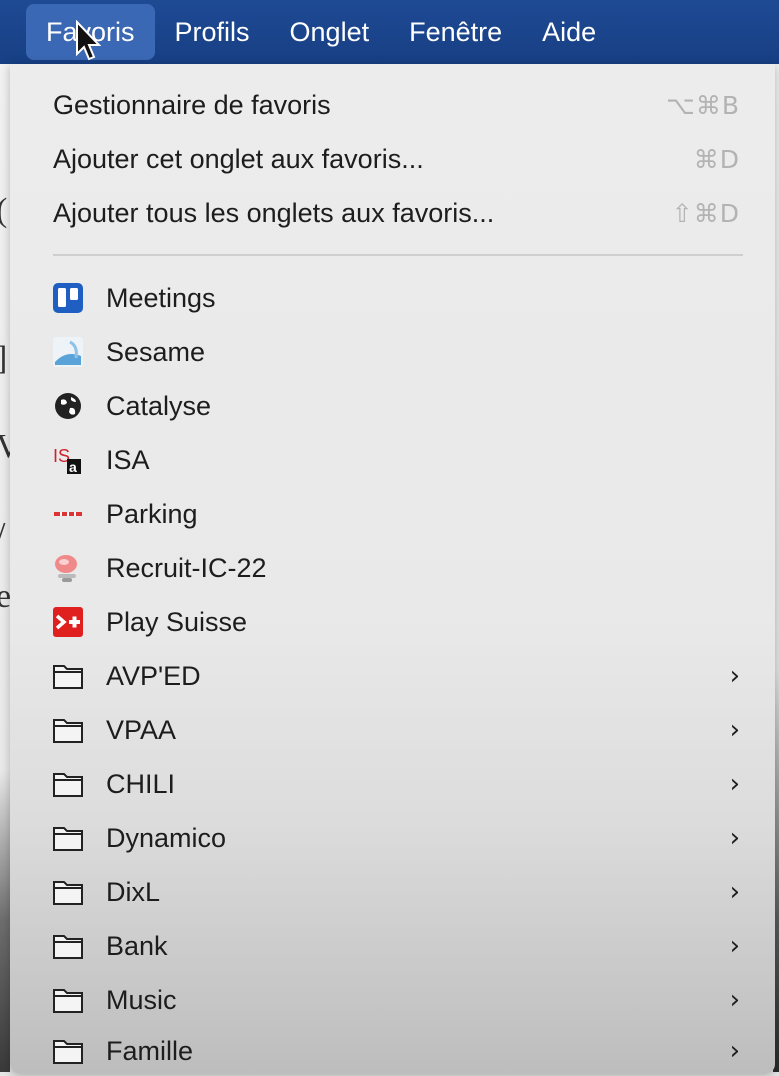 This screenshot has height=1076, width=779. I want to click on bookmark-label: Parking, so click(152, 513).